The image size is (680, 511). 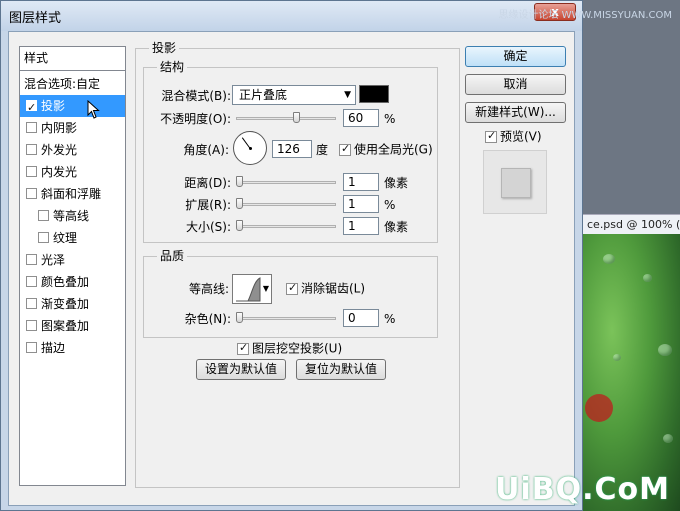 I want to click on preview-checkbox: 预览(V), so click(x=513, y=136).